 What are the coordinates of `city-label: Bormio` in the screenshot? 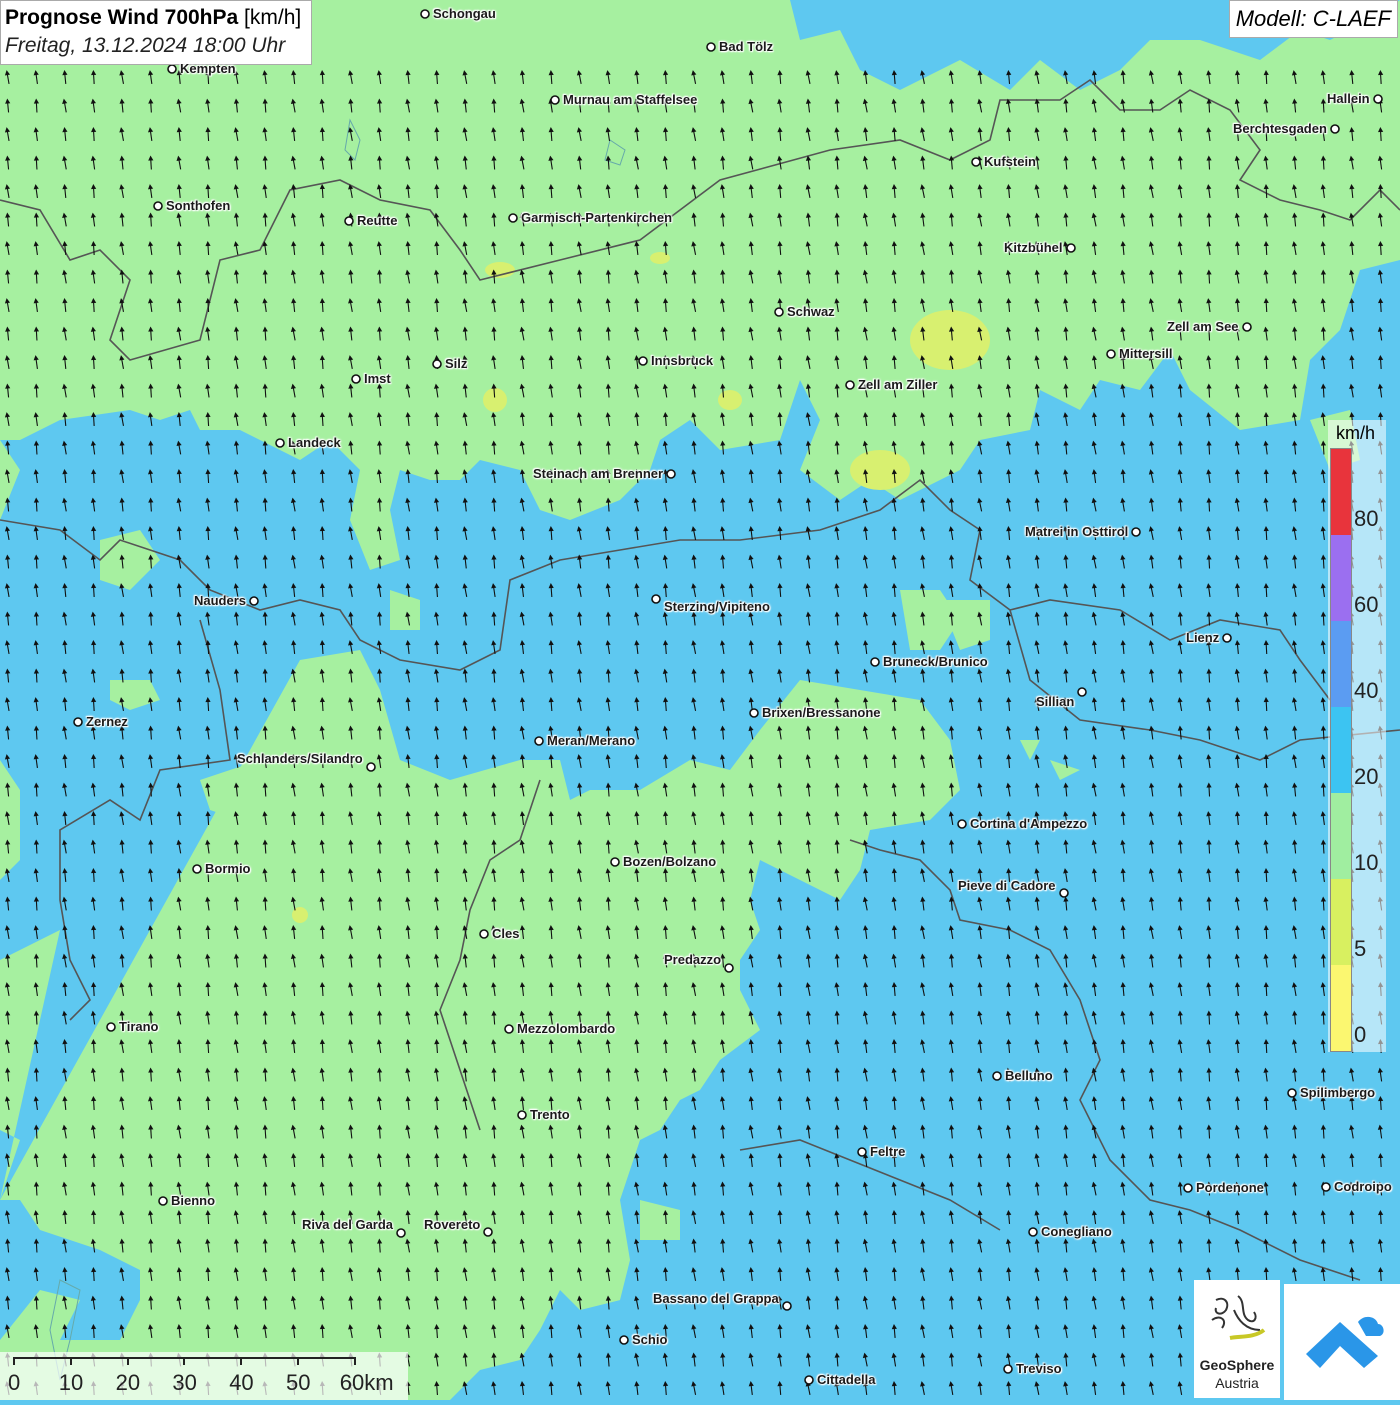 It's located at (228, 868).